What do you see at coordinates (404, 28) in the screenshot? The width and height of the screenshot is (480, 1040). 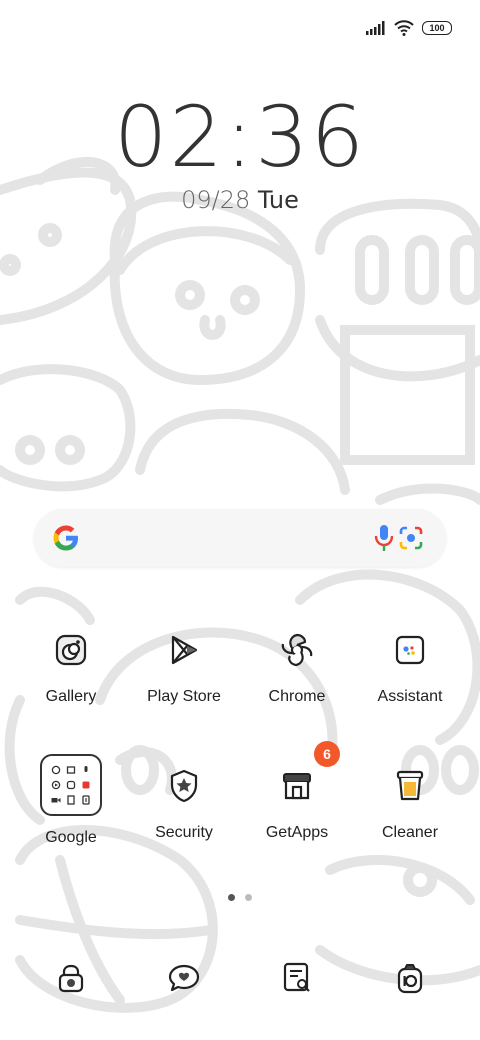 I see `wifi-icon` at bounding box center [404, 28].